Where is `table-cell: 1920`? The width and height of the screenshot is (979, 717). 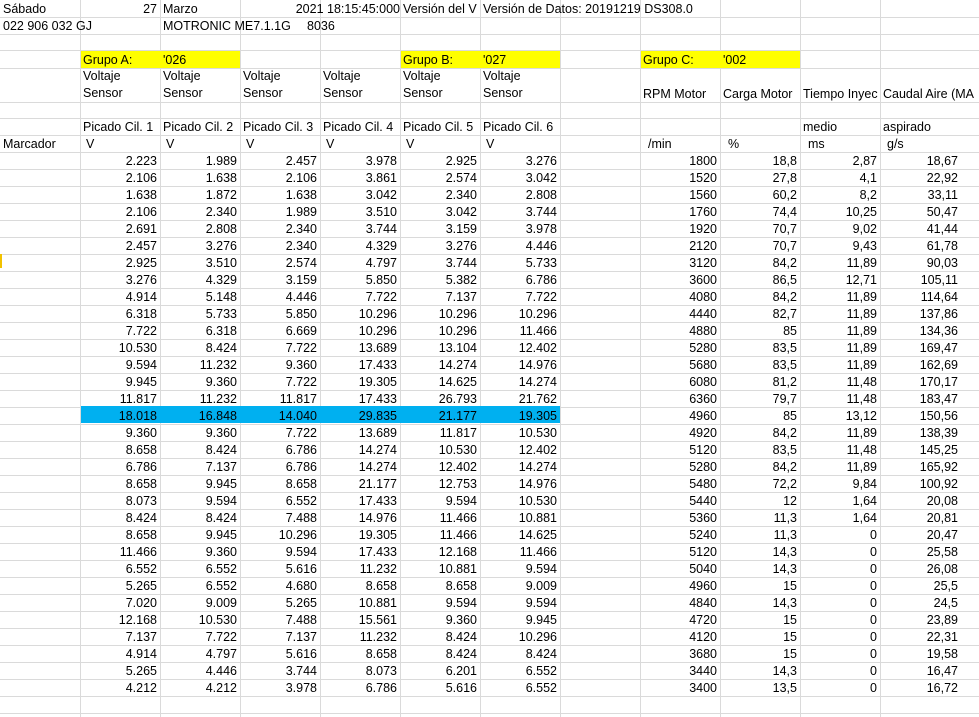 table-cell: 1920 is located at coordinates (679, 229).